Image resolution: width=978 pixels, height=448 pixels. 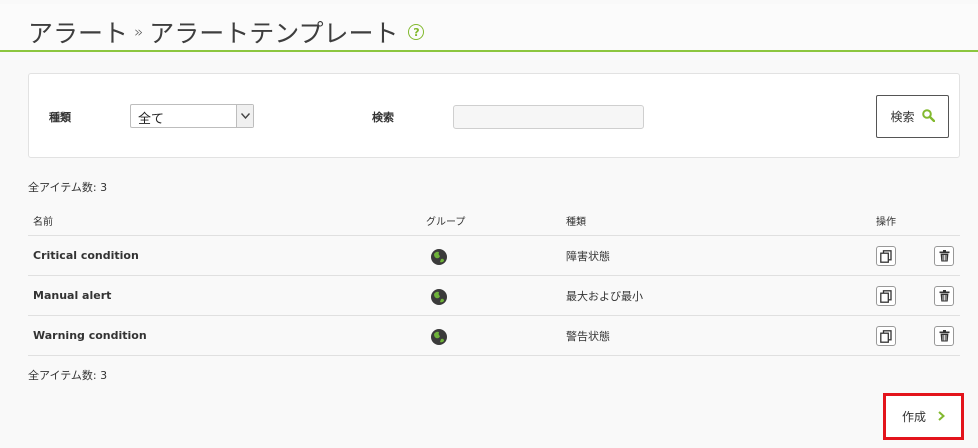 I want to click on table-row: Critical condition 障害状態, so click(x=494, y=256).